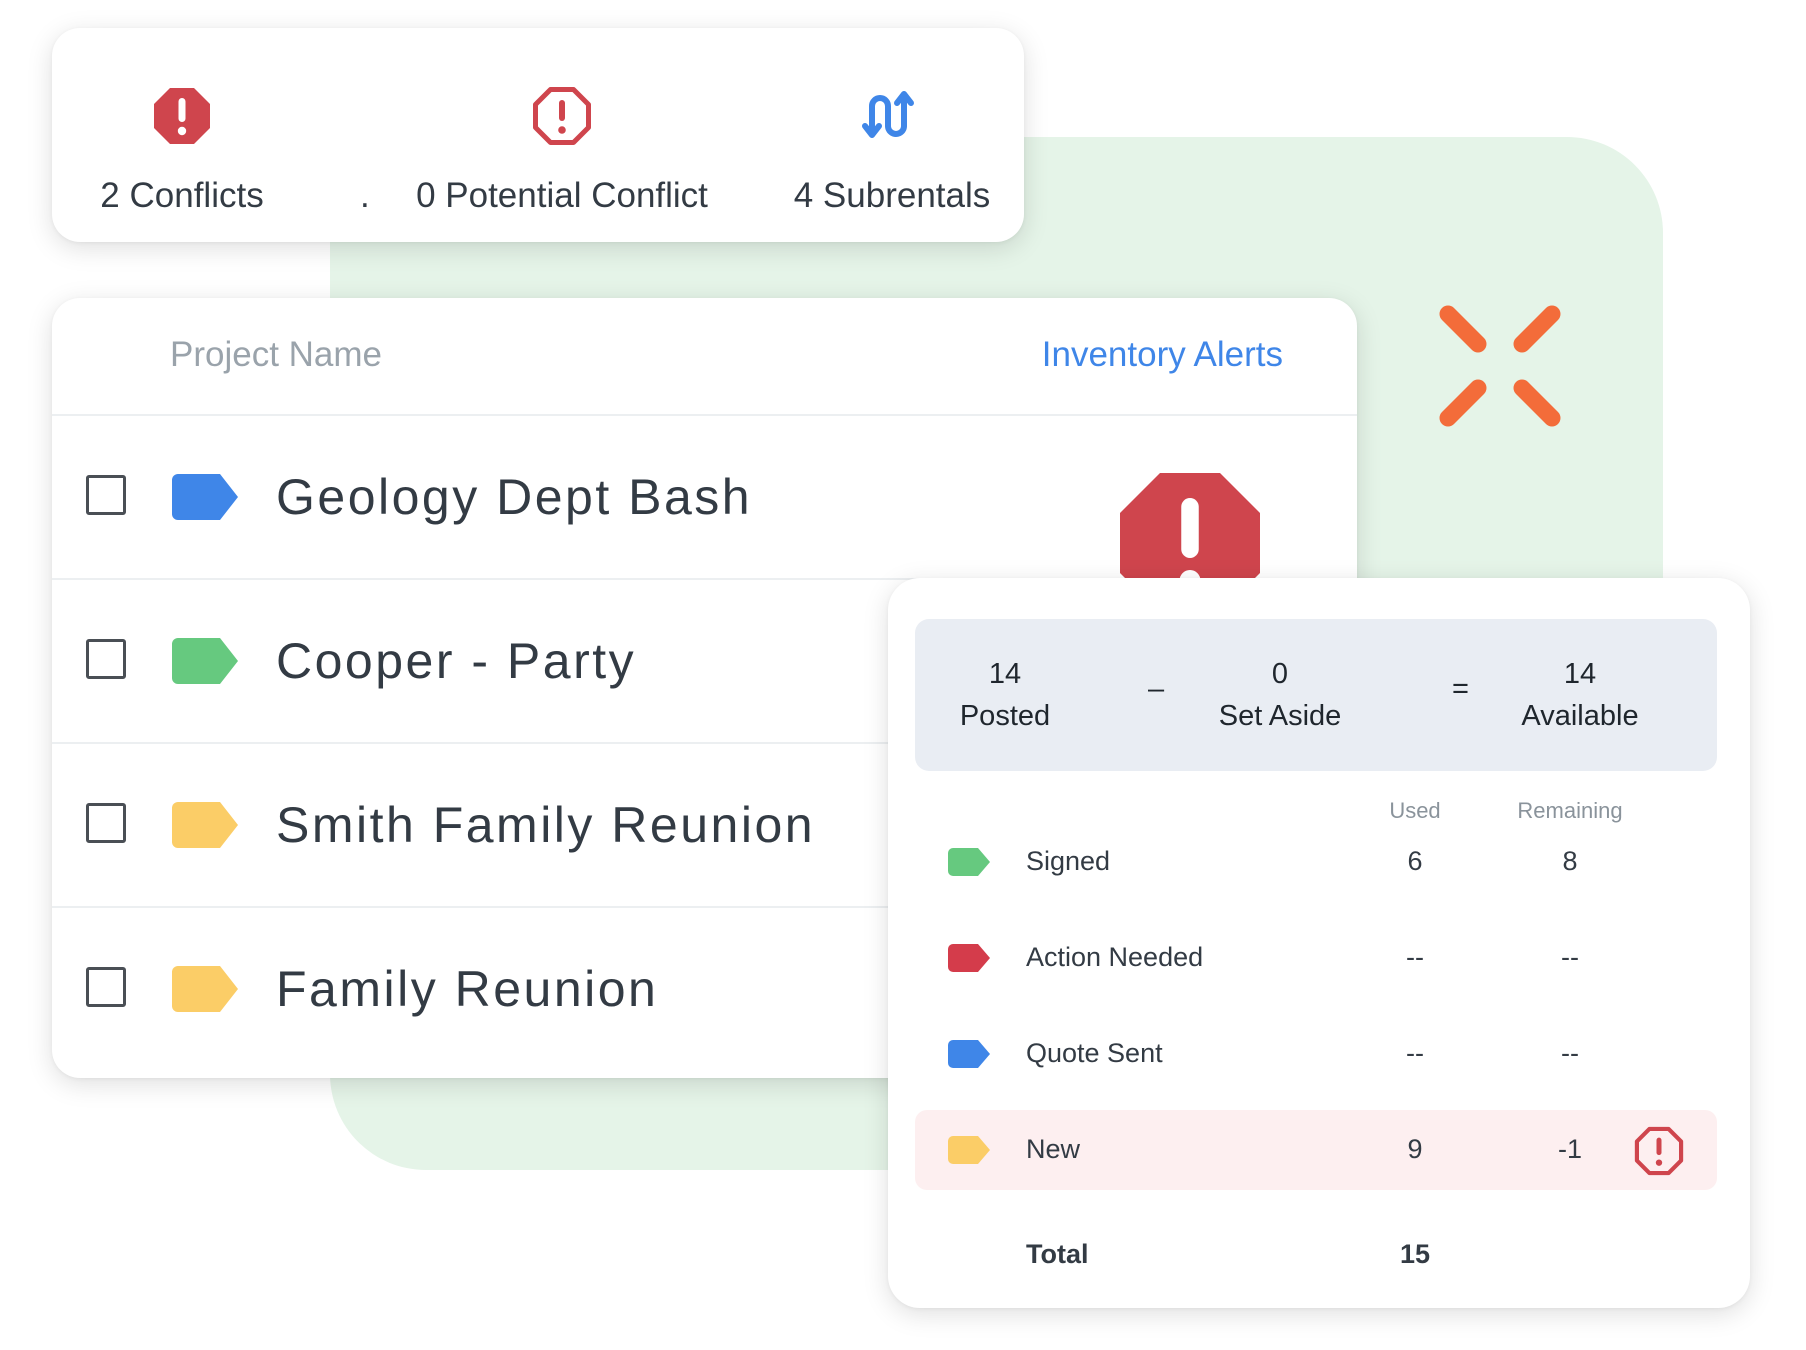 This screenshot has width=1806, height=1350. What do you see at coordinates (1415, 1254) in the screenshot?
I see `total-used-value: 15` at bounding box center [1415, 1254].